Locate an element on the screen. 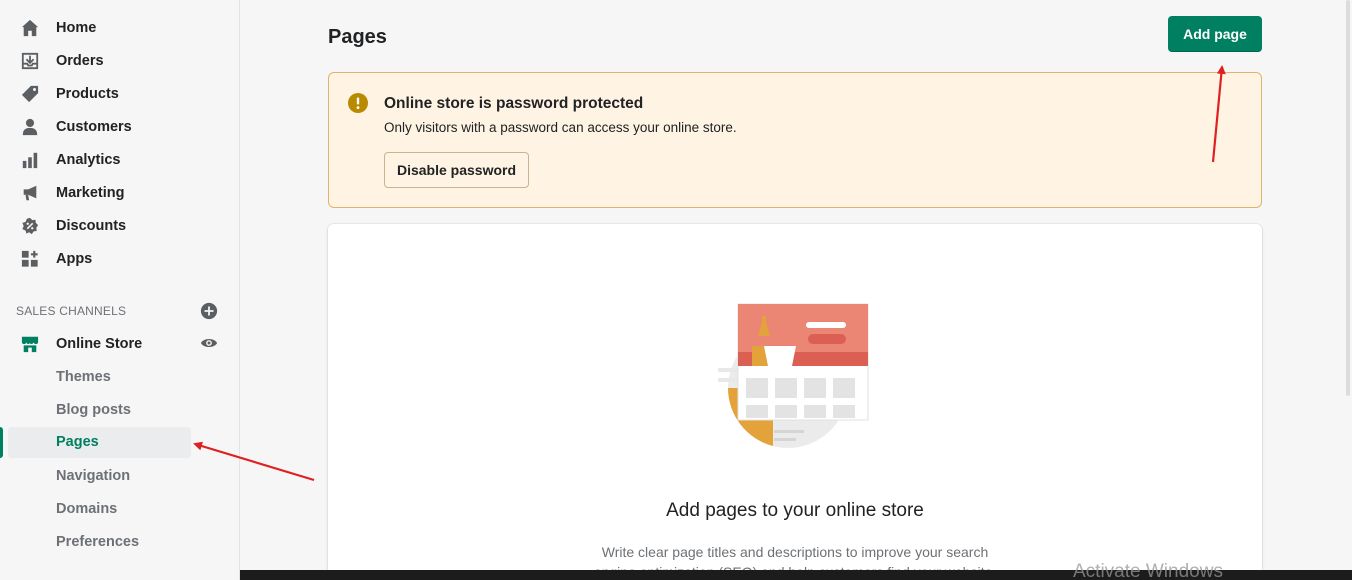  apps-icon is located at coordinates (30, 259).